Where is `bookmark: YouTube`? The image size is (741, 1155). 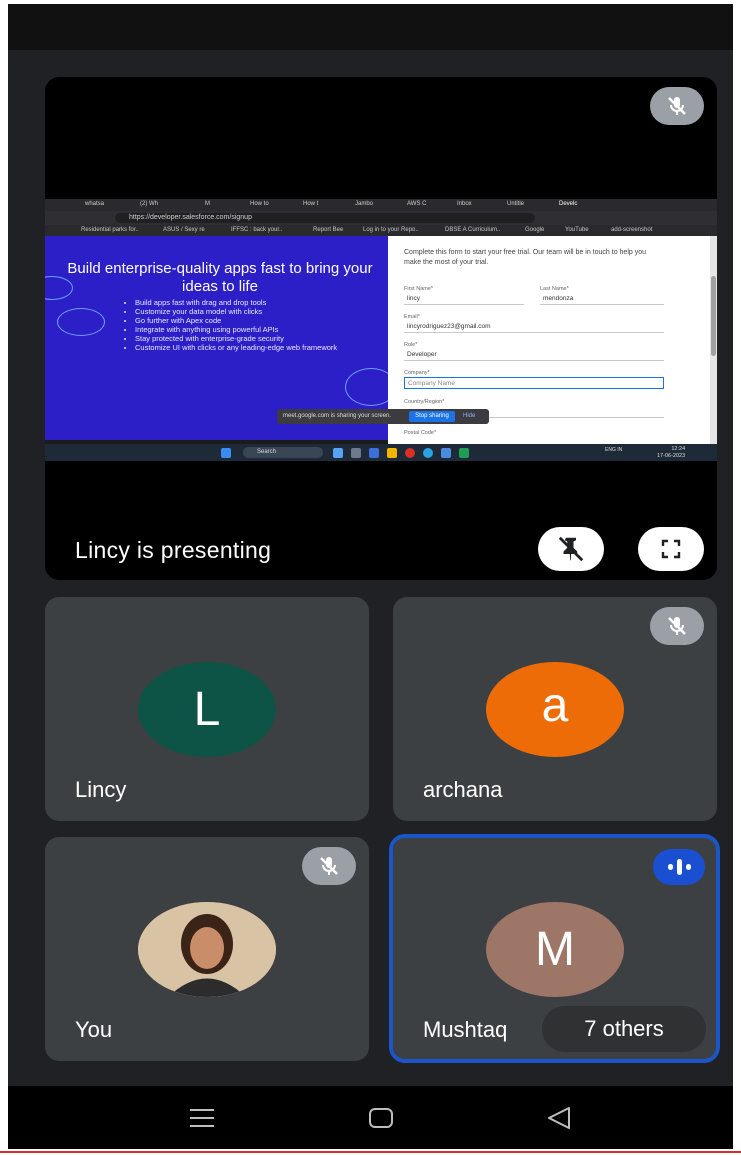 bookmark: YouTube is located at coordinates (577, 230).